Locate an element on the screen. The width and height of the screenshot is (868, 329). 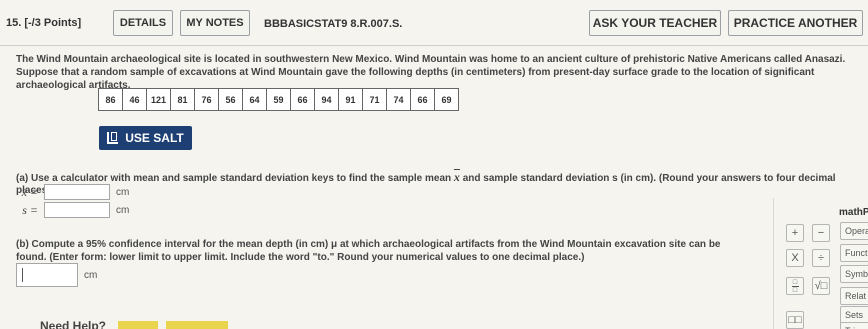
plus-button: + is located at coordinates (795, 233).